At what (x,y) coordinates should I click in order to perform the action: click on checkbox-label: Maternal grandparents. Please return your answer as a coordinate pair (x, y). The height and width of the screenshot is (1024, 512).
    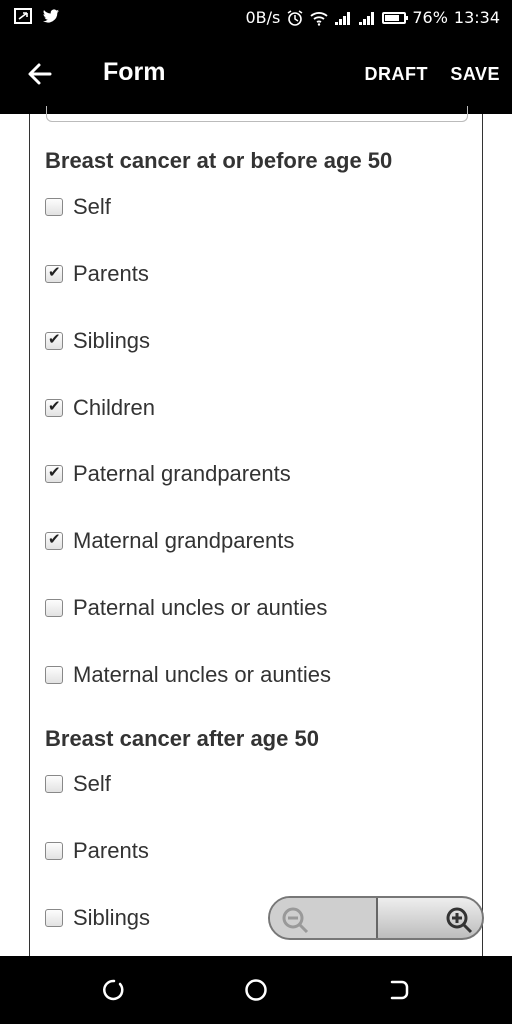
    Looking at the image, I should click on (184, 540).